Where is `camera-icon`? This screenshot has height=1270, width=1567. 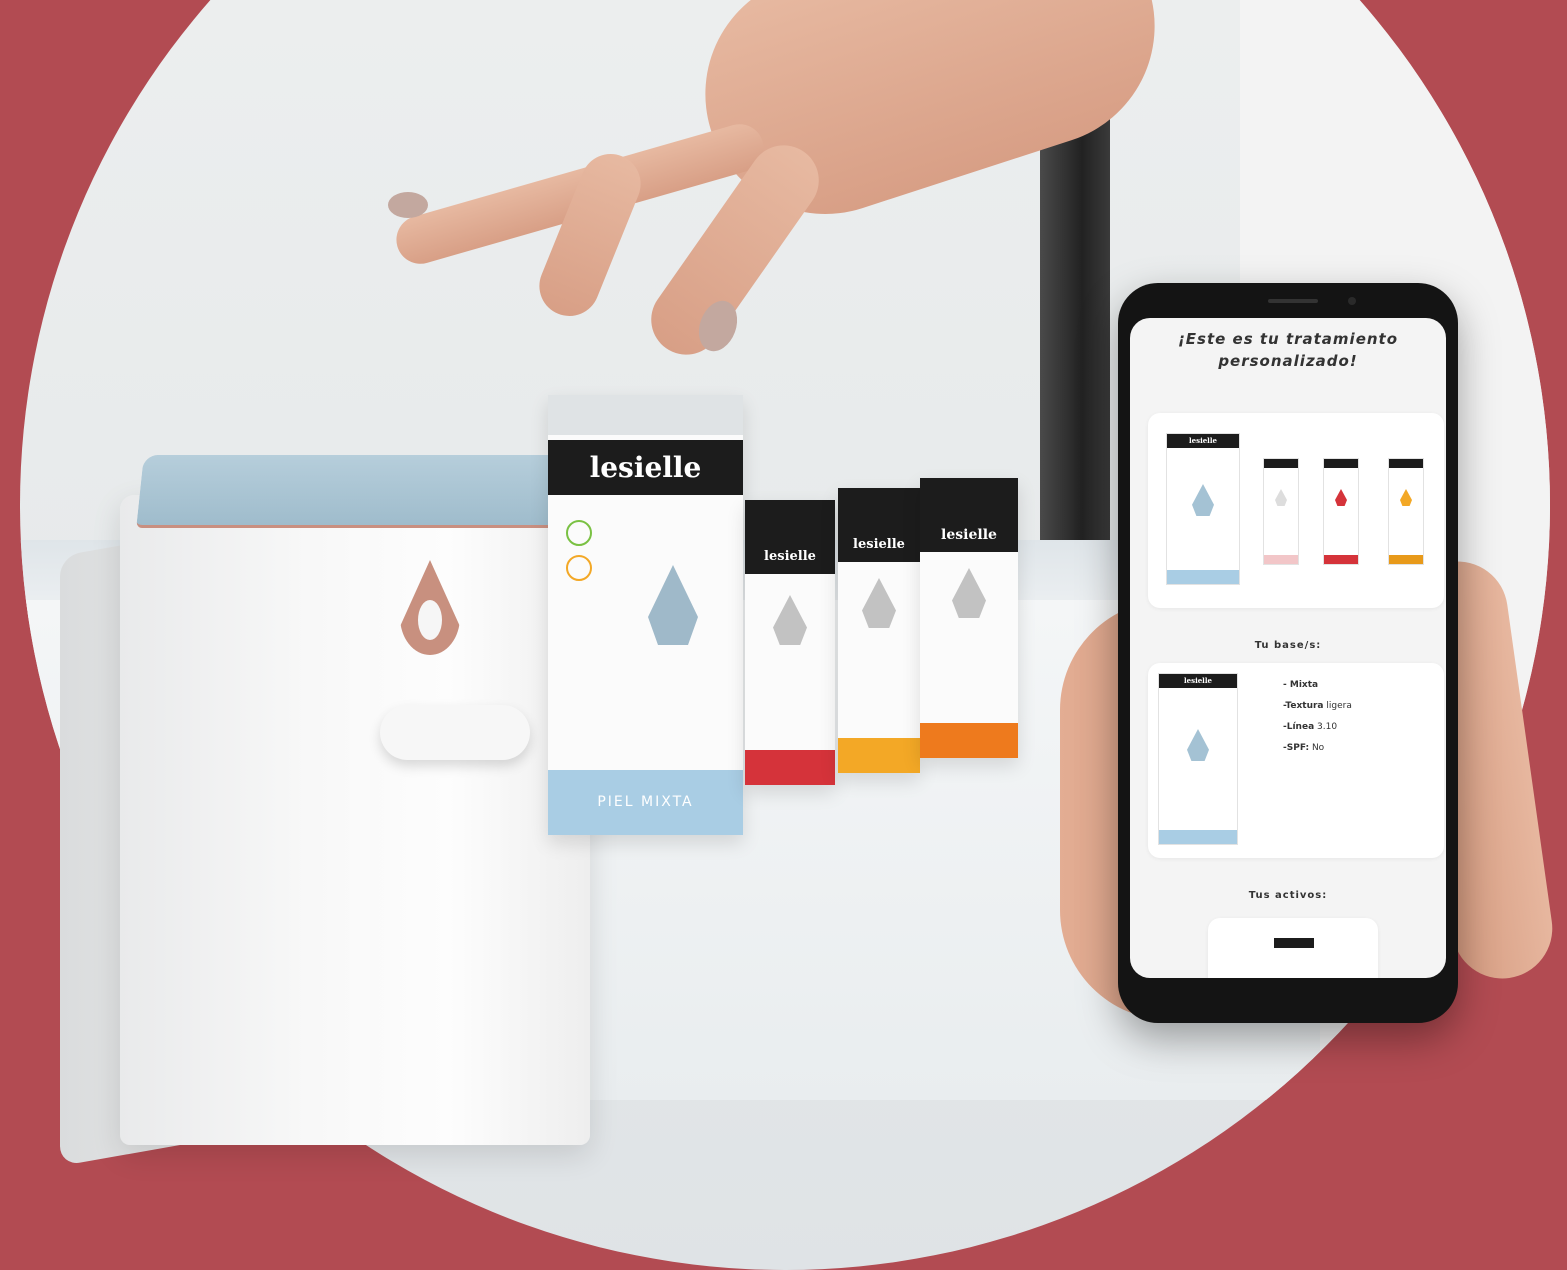
camera-icon is located at coordinates (1352, 301).